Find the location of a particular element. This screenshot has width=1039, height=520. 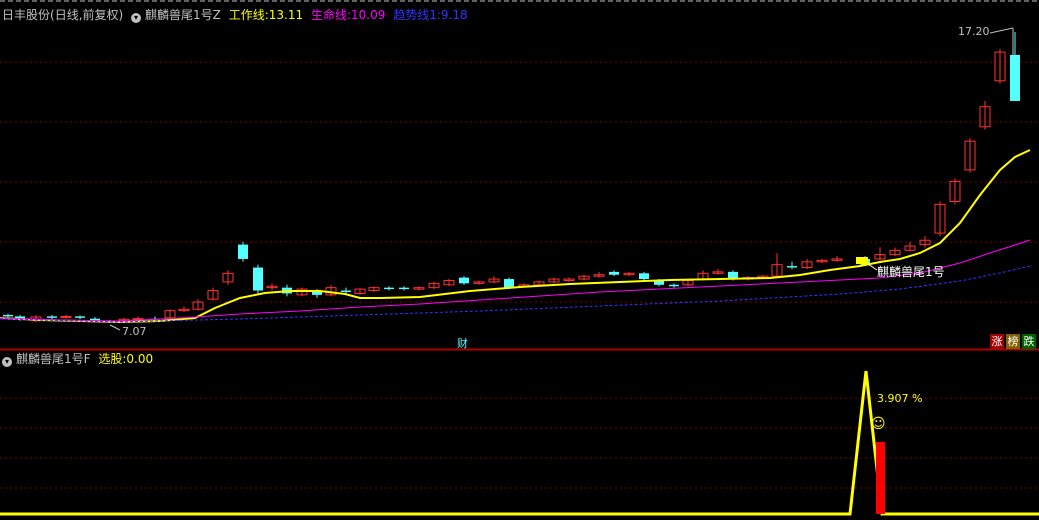

work-value: 13.11 is located at coordinates (286, 15).